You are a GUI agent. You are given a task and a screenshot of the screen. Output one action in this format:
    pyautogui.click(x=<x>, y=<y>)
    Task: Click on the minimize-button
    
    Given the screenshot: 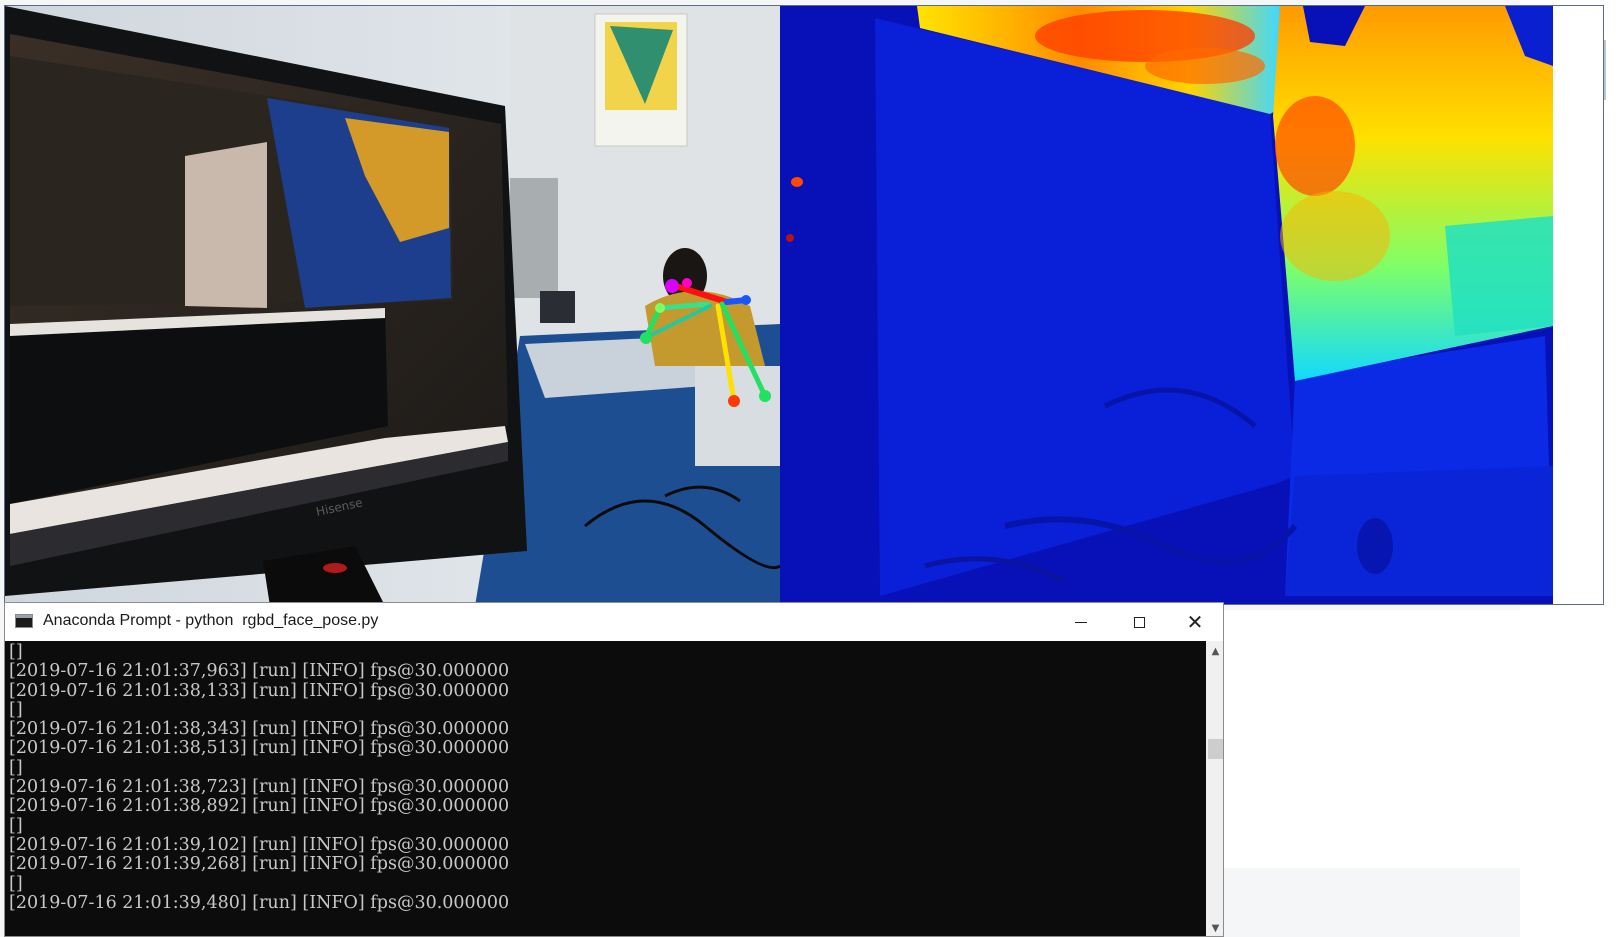 What is the action you would take?
    pyautogui.click(x=1081, y=622)
    